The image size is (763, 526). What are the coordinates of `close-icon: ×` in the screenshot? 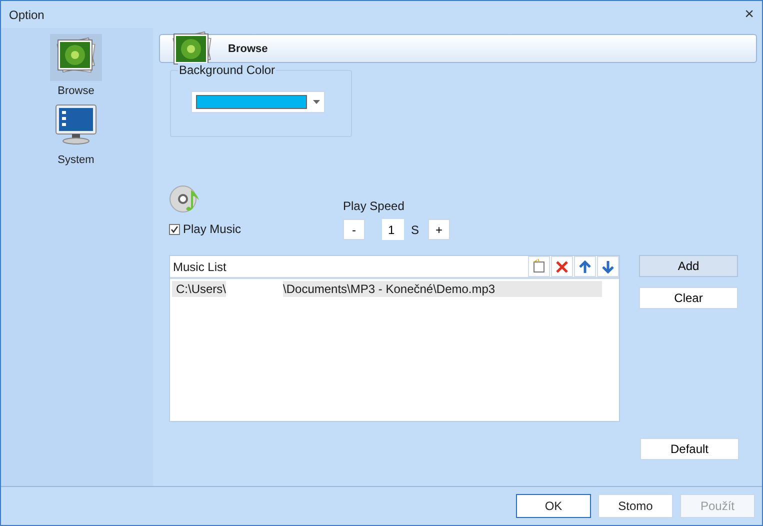 It's located at (749, 15).